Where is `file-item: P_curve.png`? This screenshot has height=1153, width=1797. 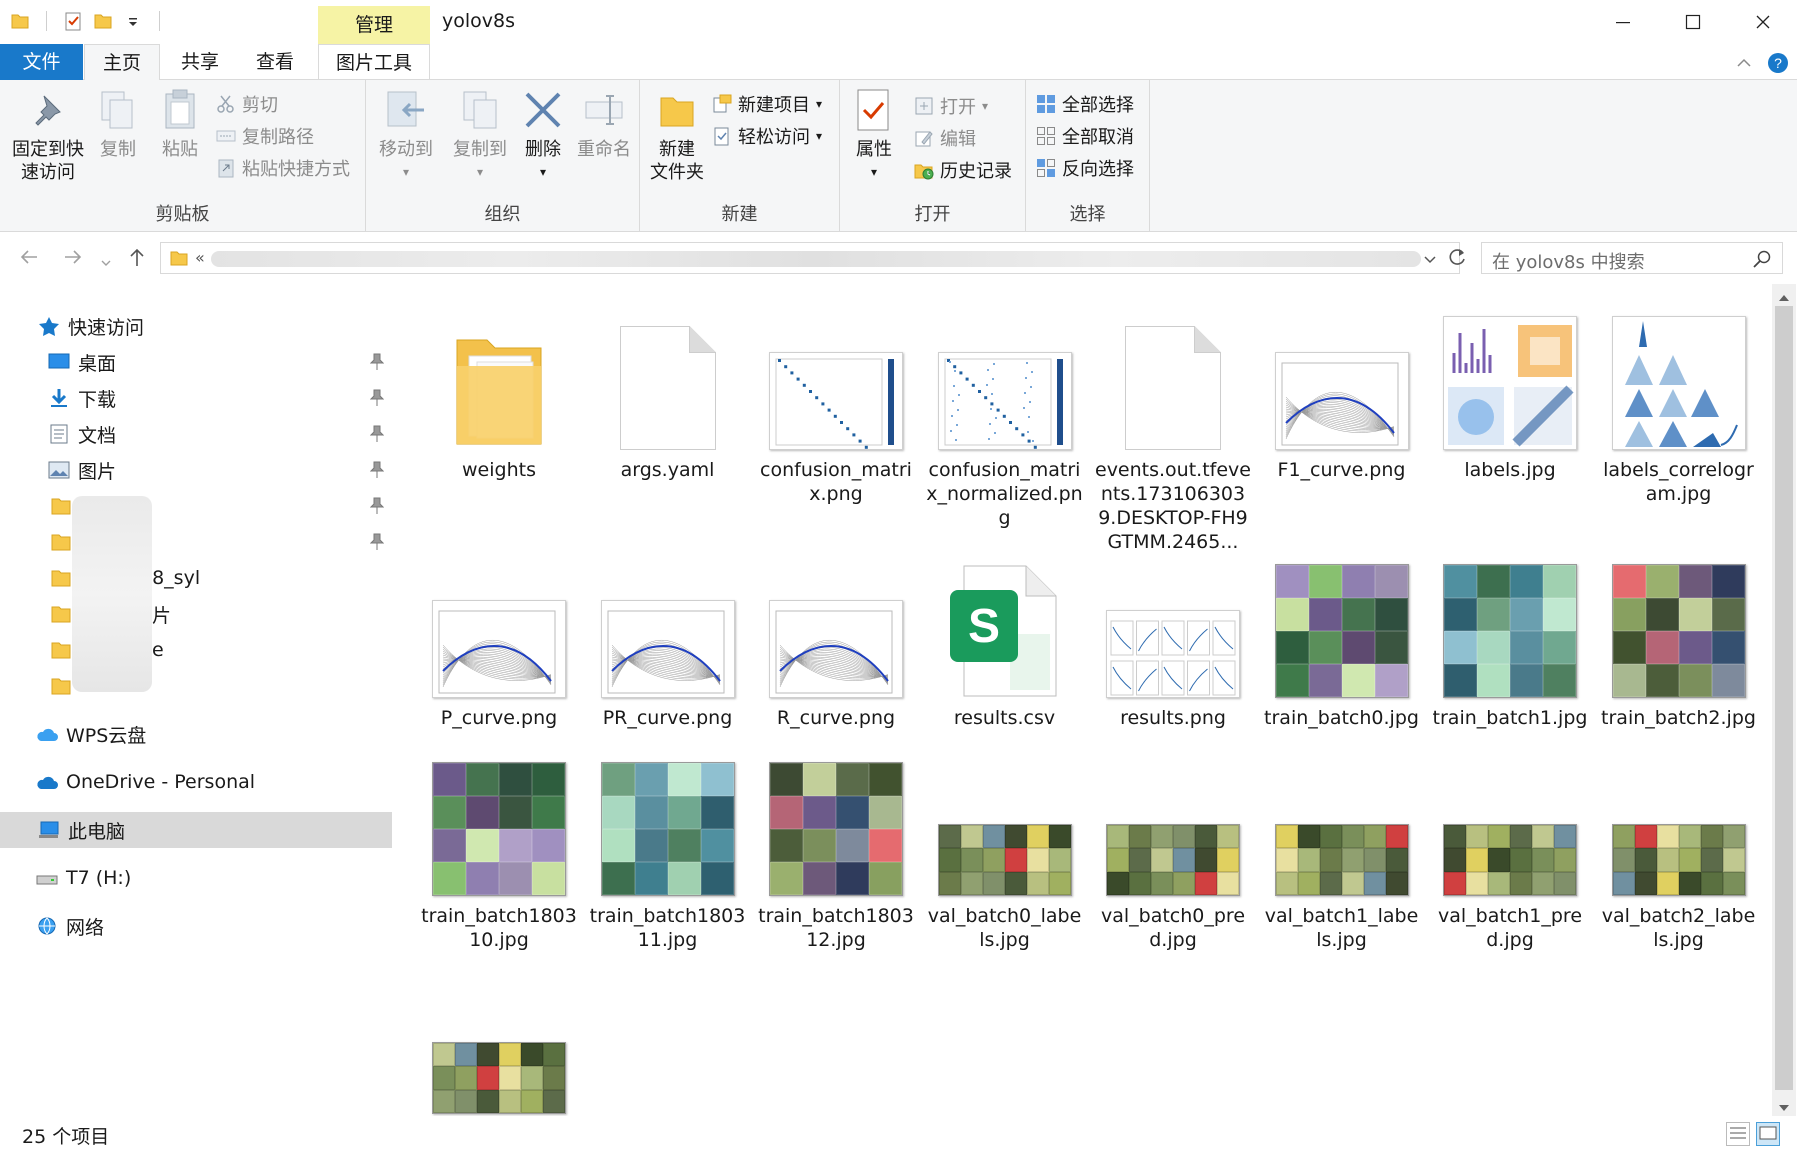
file-item: P_curve.png is located at coordinates (499, 635).